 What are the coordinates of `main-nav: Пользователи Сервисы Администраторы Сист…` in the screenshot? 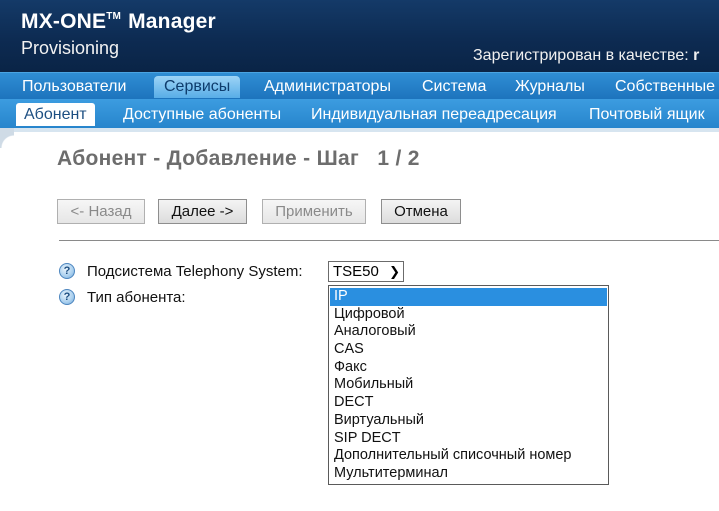 It's located at (359, 85).